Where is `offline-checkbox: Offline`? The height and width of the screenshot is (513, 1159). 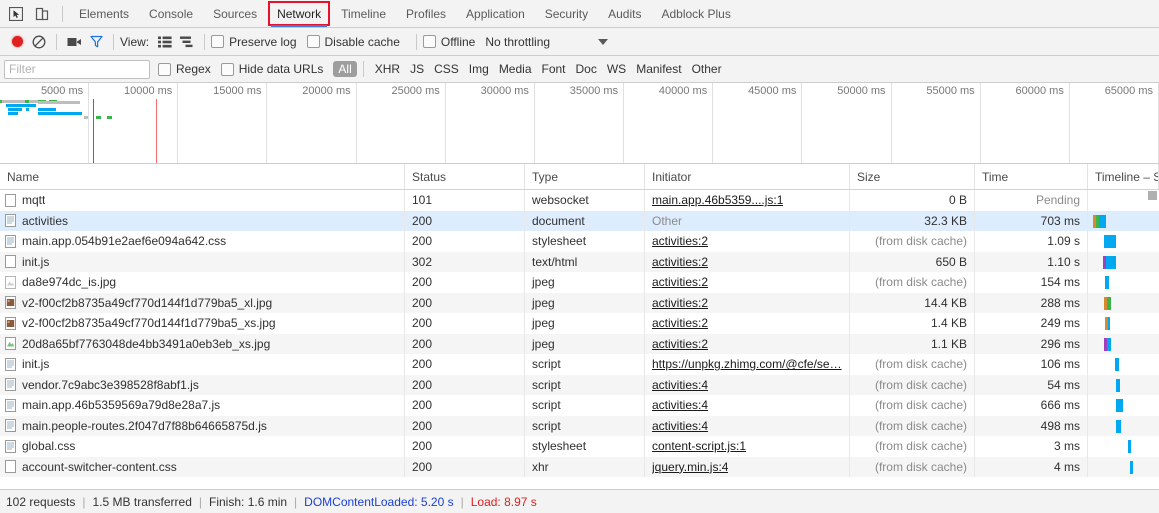
offline-checkbox: Offline is located at coordinates (448, 42).